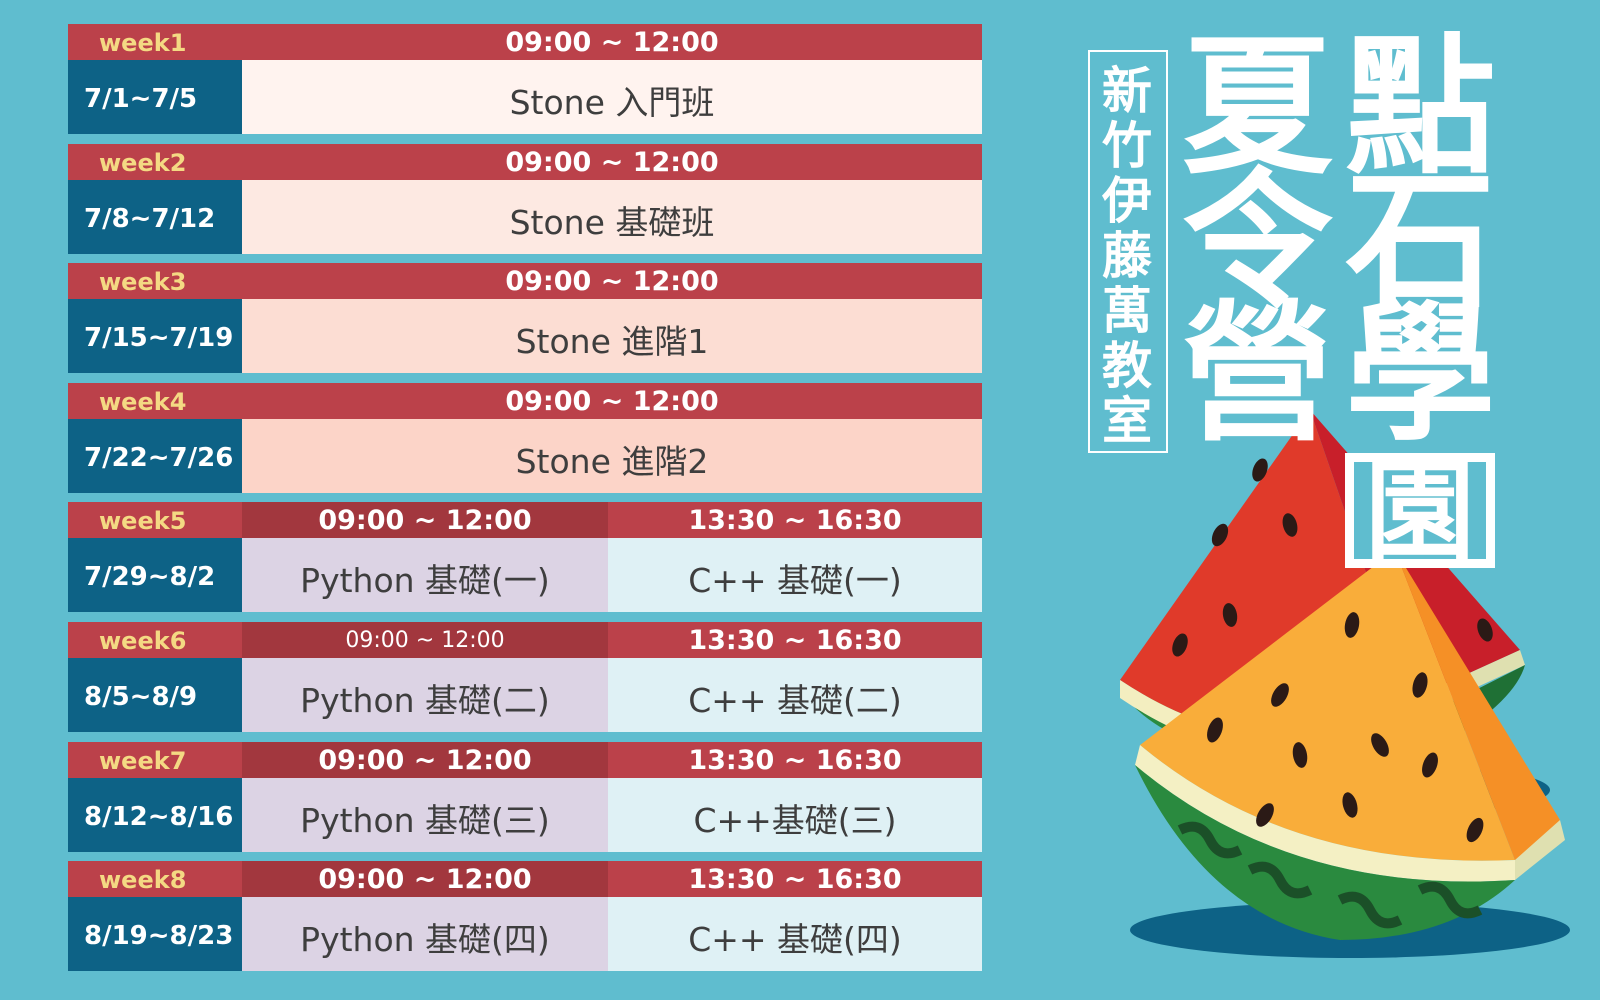  I want to click on course-name: Stone 基礎班, so click(612, 216).